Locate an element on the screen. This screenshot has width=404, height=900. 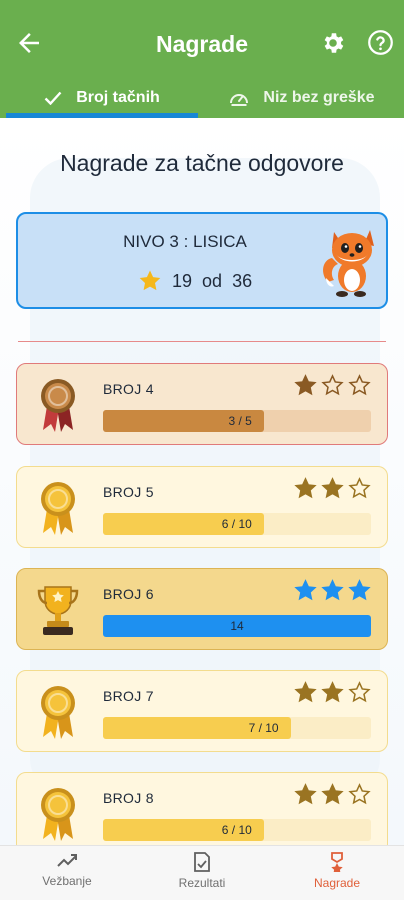
progress-bar: 3 / 5 is located at coordinates (237, 421).